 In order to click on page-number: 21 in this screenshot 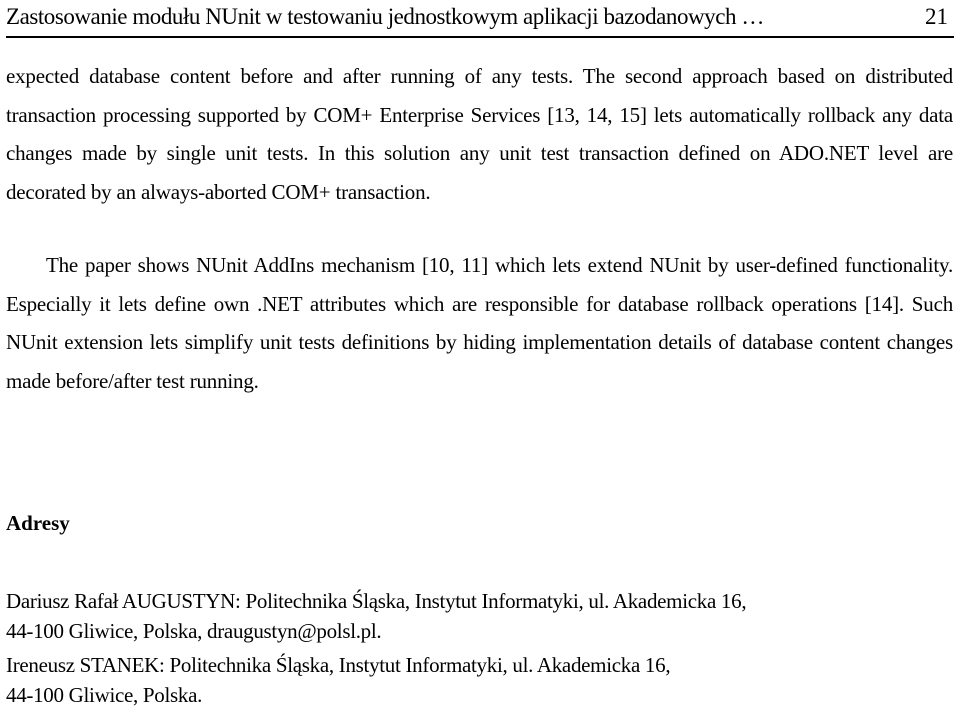, I will do `click(936, 16)`.